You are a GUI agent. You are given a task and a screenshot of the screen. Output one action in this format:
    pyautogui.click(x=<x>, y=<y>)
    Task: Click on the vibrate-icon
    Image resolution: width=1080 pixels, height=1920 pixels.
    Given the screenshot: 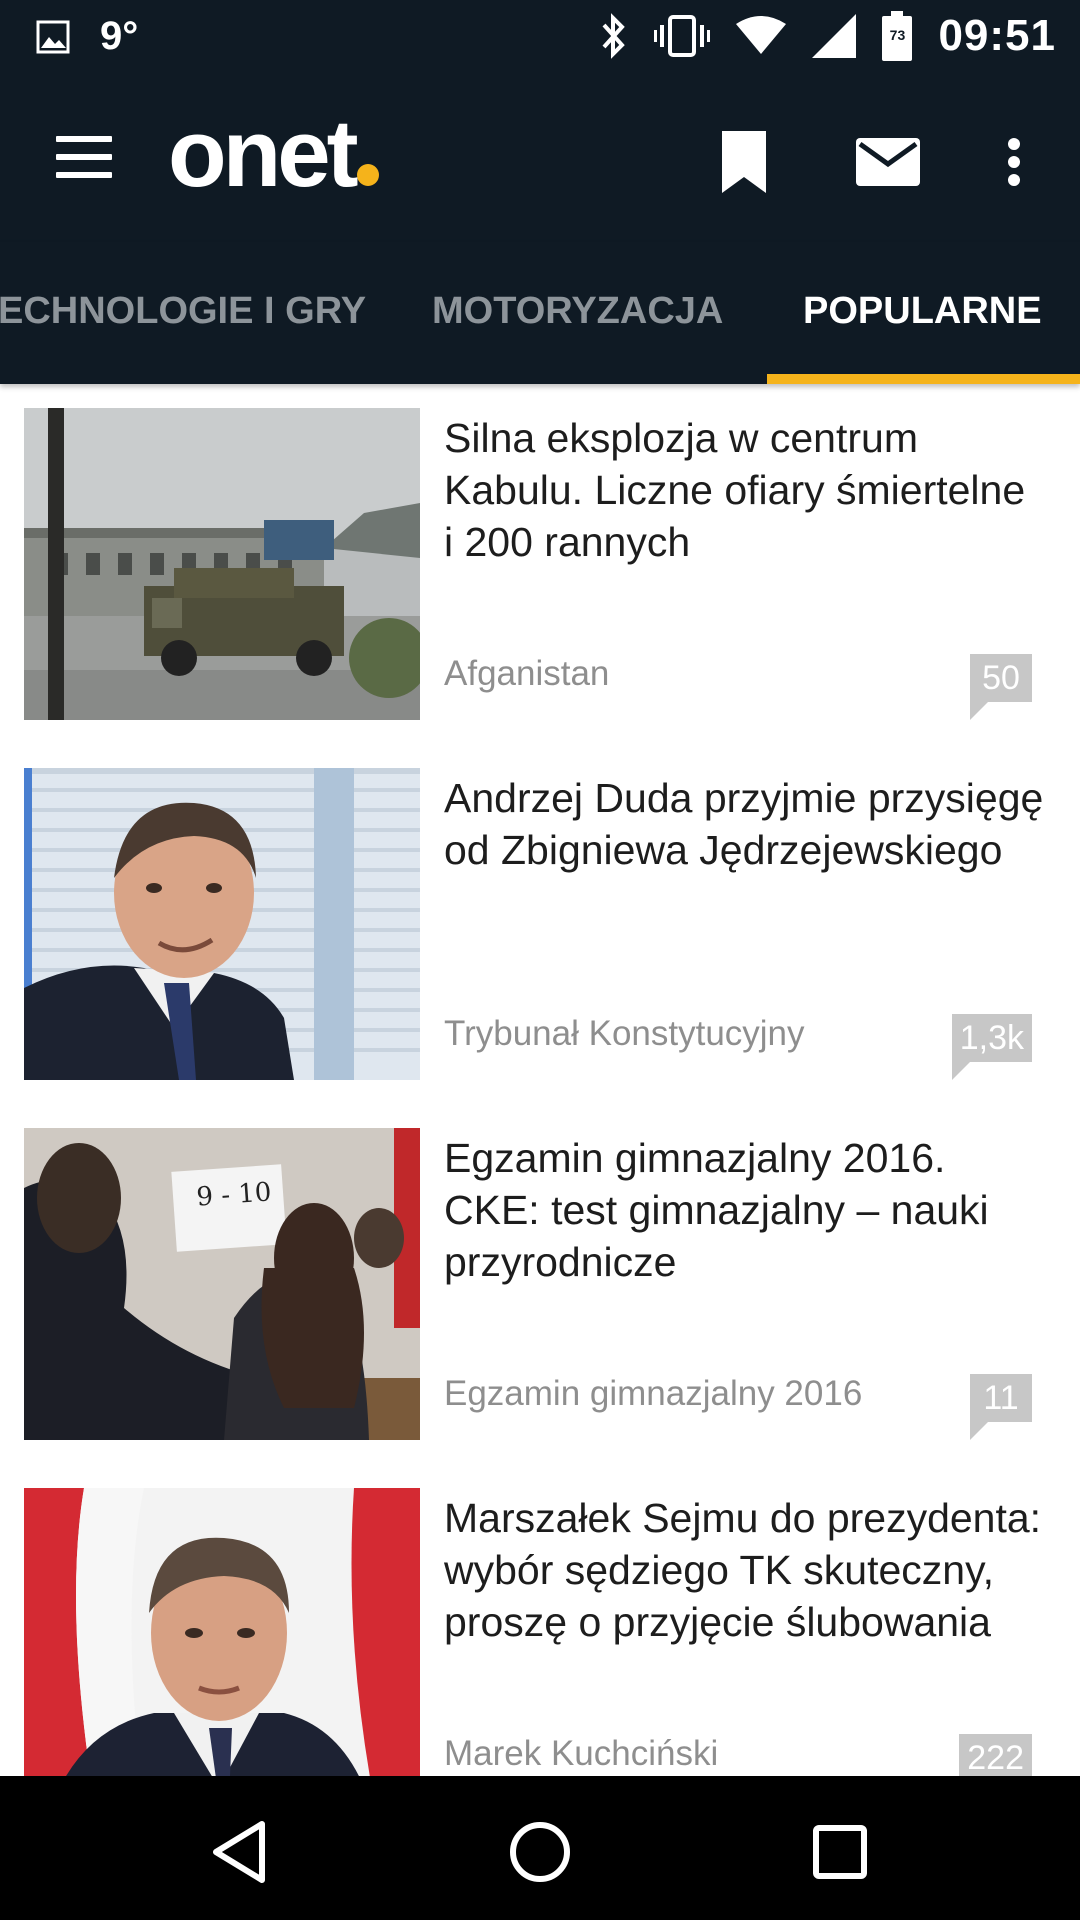 What is the action you would take?
    pyautogui.click(x=682, y=36)
    